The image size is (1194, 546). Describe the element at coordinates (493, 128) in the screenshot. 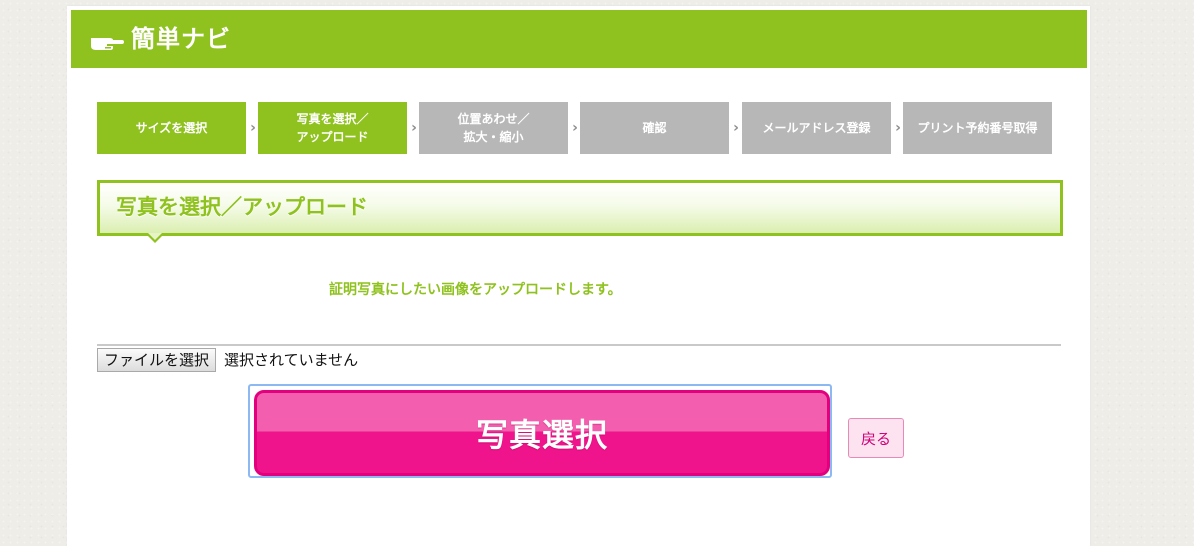

I see `step-position-zoom: 位置あわせ／ 拡大・縮小` at that location.